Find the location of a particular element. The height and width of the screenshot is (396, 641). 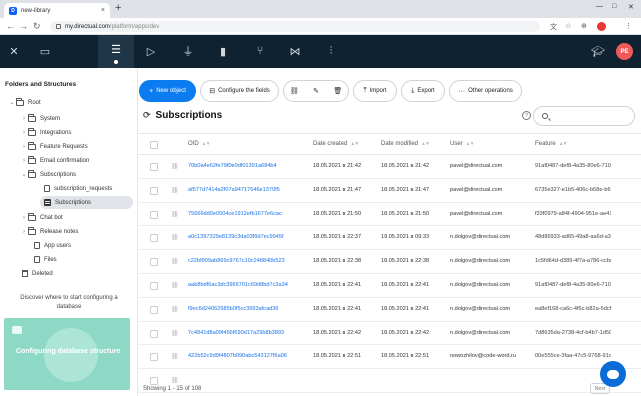

column-header-date-created: Date created ▲▼ is located at coordinates (336, 144).